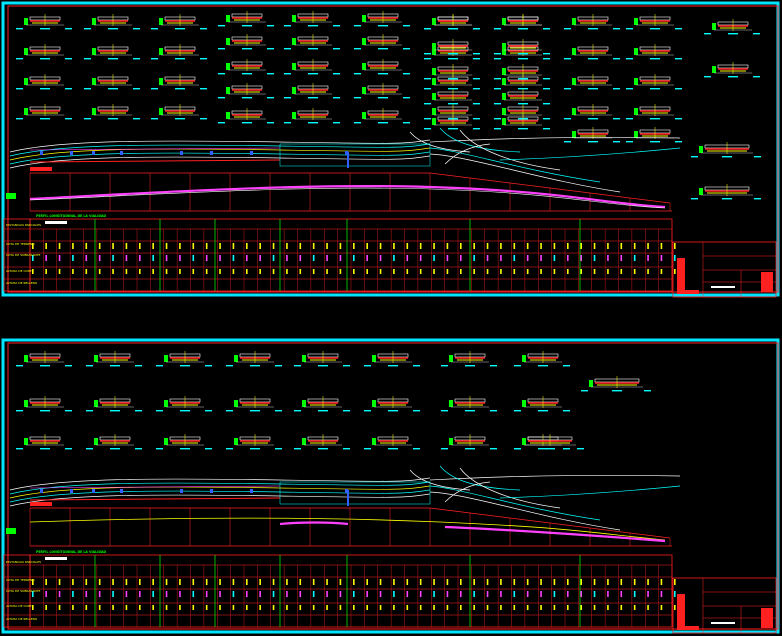 The width and height of the screenshot is (782, 636). Describe the element at coordinates (23, 591) in the screenshot. I see `row-label-cota-subrasante: COTA DE SUBRASANTE` at that location.